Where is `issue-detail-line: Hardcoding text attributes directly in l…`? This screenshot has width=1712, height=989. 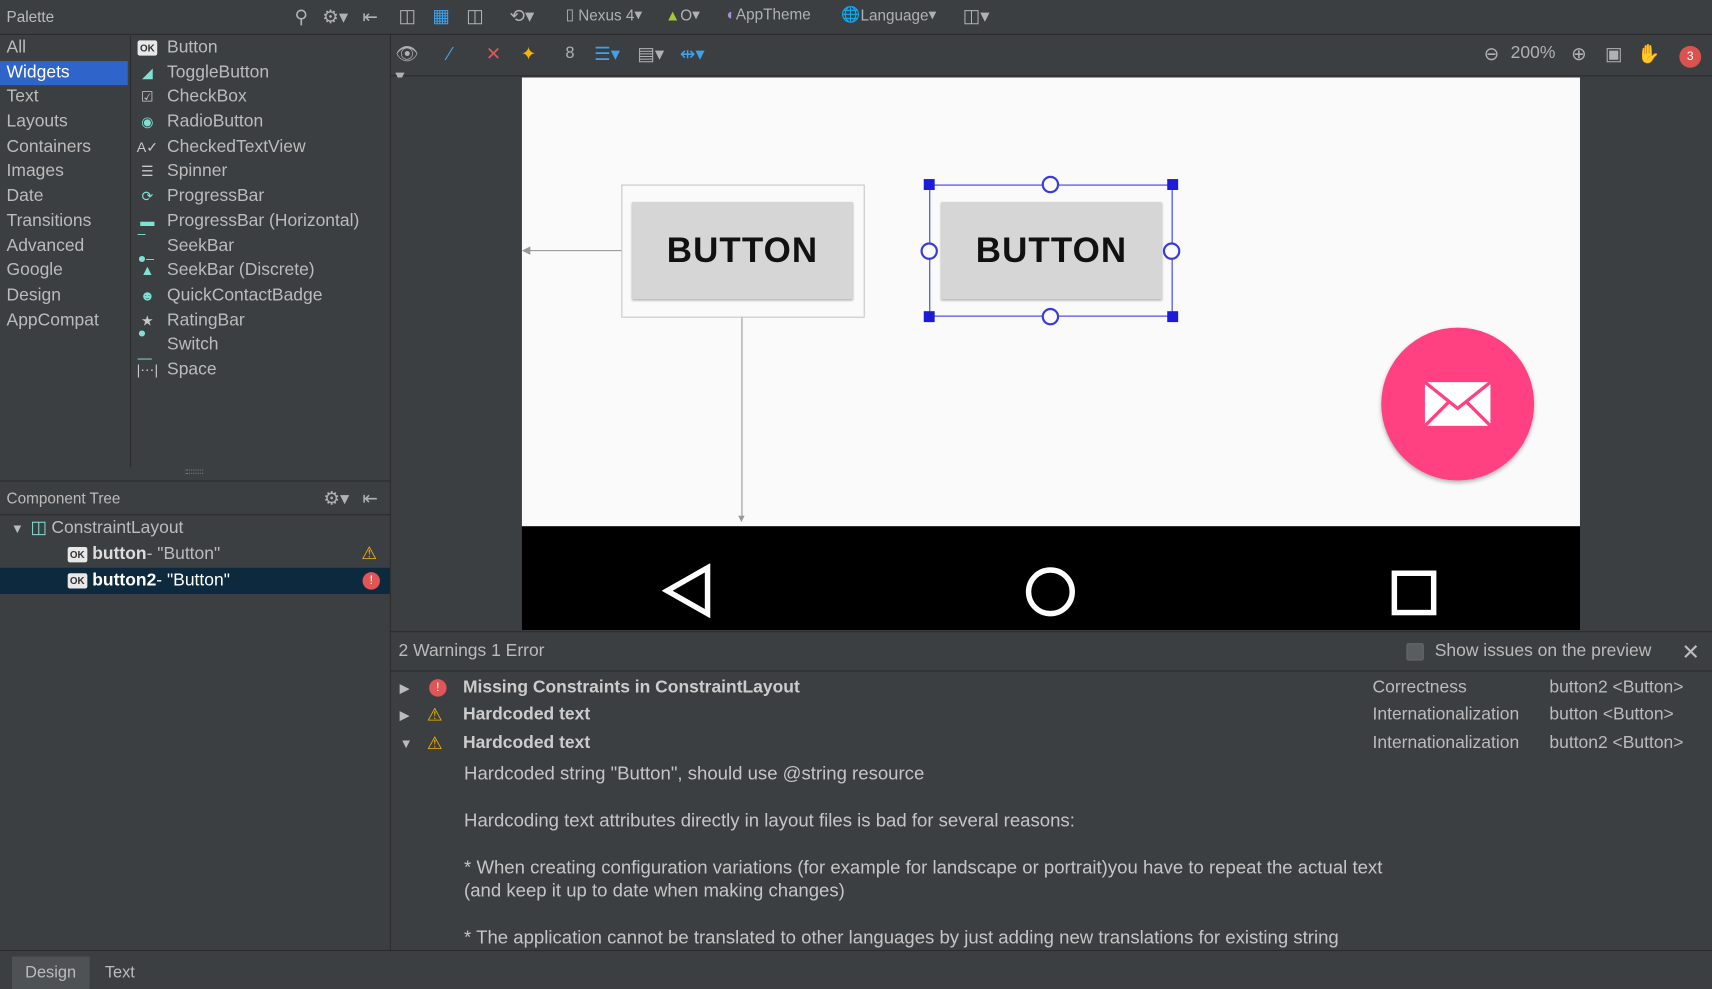
issue-detail-line: Hardcoding text attributes directly in l… is located at coordinates (769, 820).